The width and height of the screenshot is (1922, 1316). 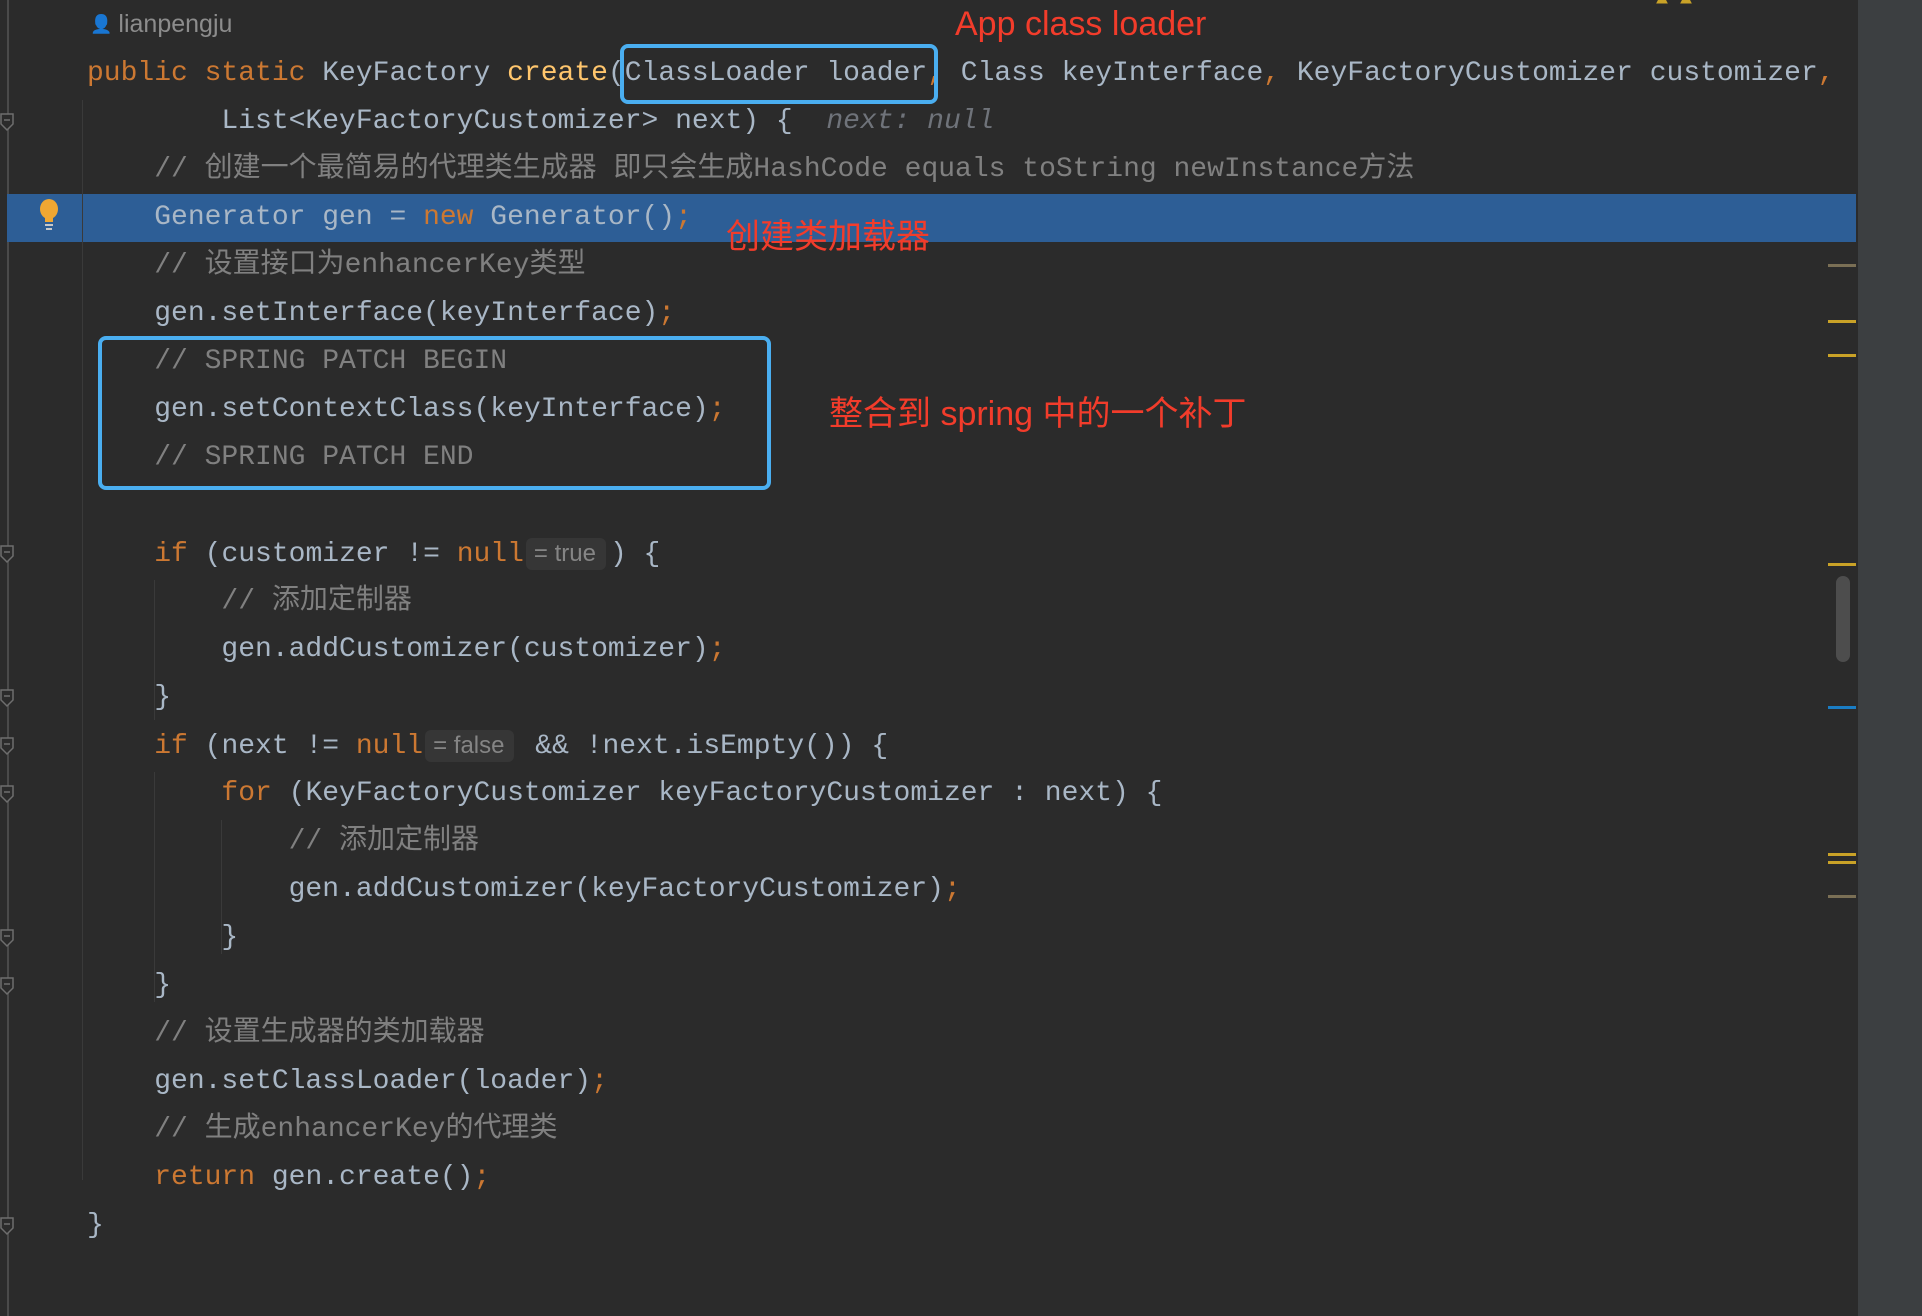 What do you see at coordinates (583, 217) in the screenshot?
I see `code-token: Generator()` at bounding box center [583, 217].